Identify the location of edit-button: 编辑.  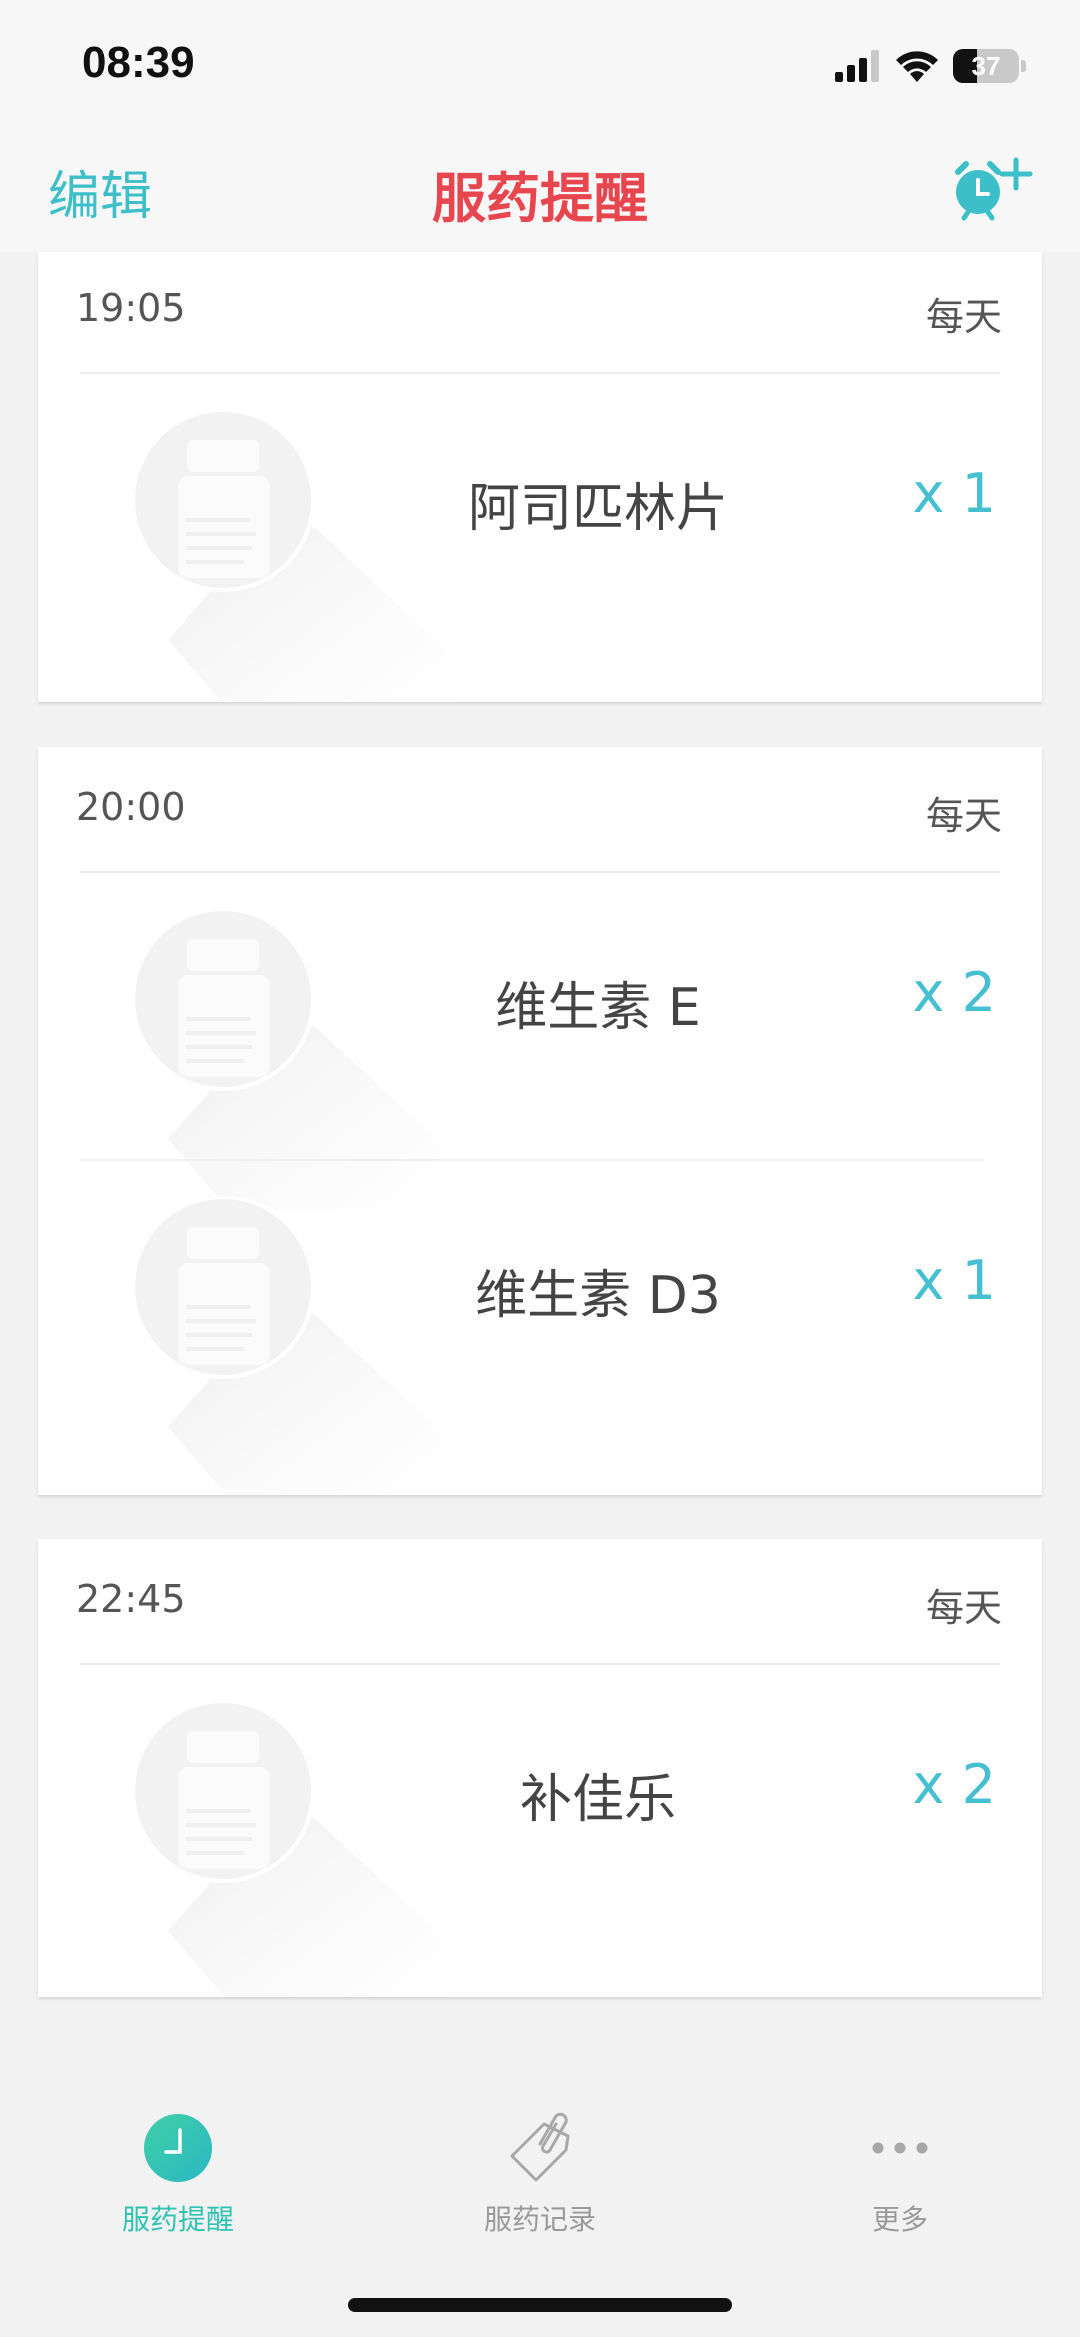
(100, 191).